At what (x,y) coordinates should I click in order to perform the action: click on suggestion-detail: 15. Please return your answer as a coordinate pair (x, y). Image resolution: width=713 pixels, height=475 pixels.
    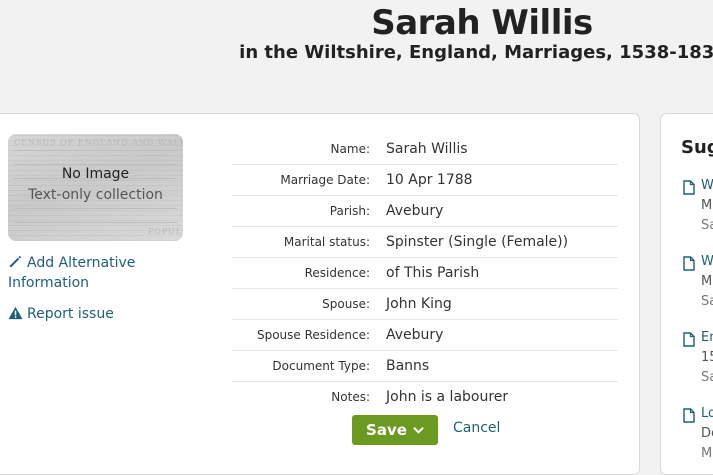
    Looking at the image, I should click on (707, 357).